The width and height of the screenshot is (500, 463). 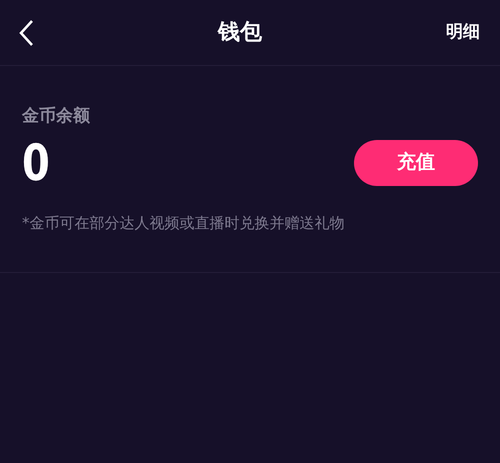 I want to click on back-icon, so click(x=26, y=32).